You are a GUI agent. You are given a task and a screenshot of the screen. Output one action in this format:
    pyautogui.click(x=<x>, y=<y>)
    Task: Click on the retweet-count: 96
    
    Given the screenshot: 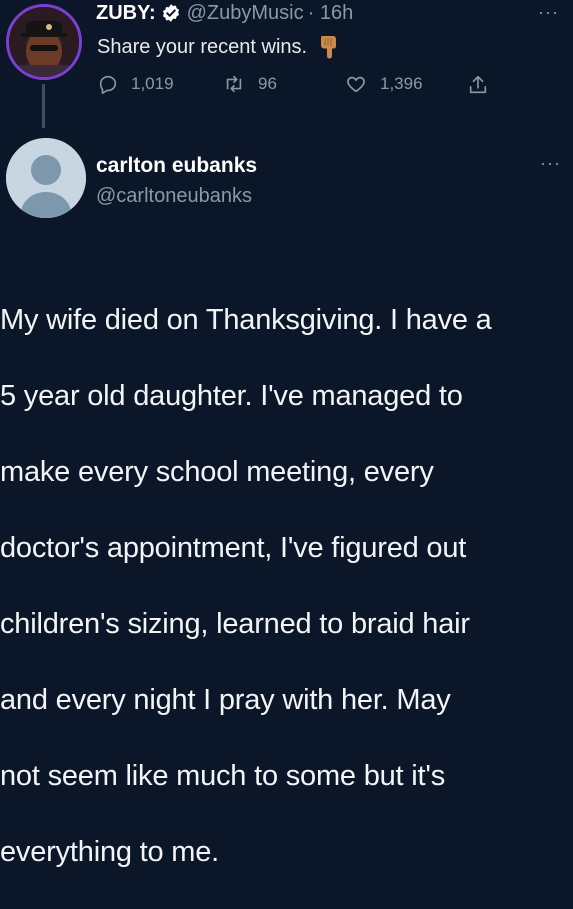 What is the action you would take?
    pyautogui.click(x=267, y=83)
    